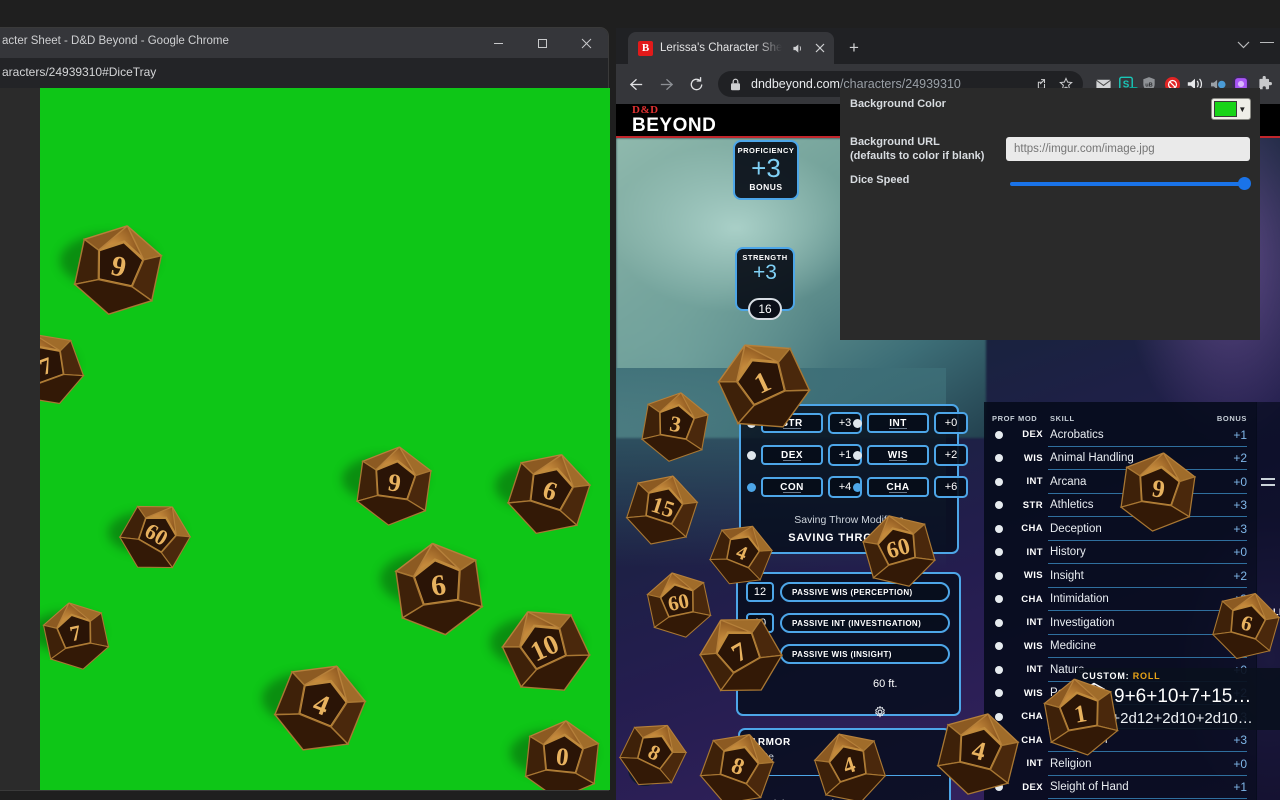  What do you see at coordinates (1119, 788) in the screenshot?
I see `skill-row: DEX Sleight of Hand +1` at bounding box center [1119, 788].